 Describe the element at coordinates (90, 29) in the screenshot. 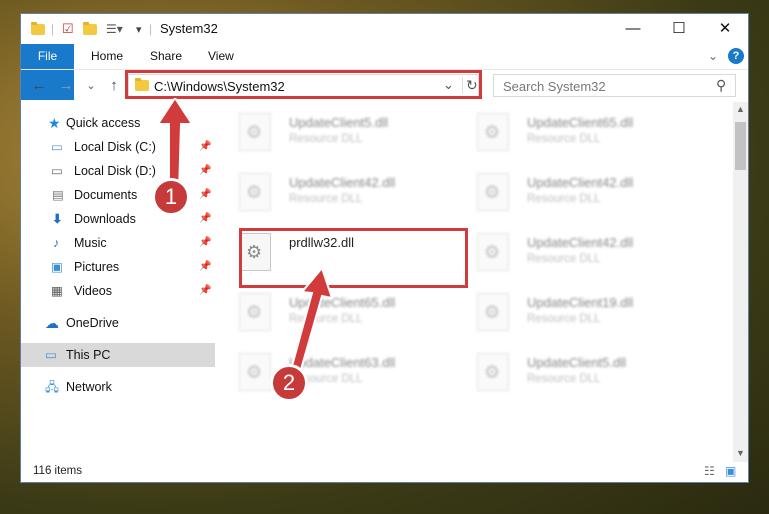

I see `new-folder-icon` at that location.